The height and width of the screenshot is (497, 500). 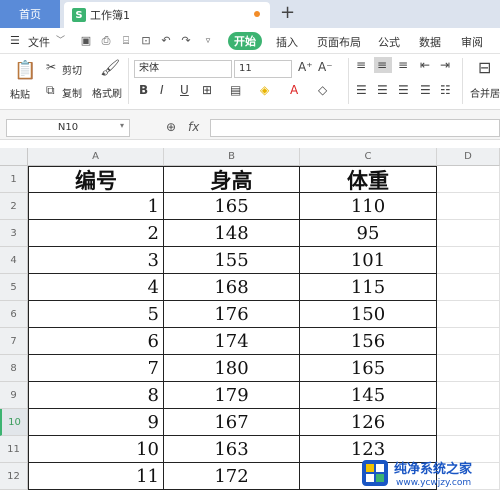 I want to click on font-decrease-icon: A⁻, so click(x=325, y=67).